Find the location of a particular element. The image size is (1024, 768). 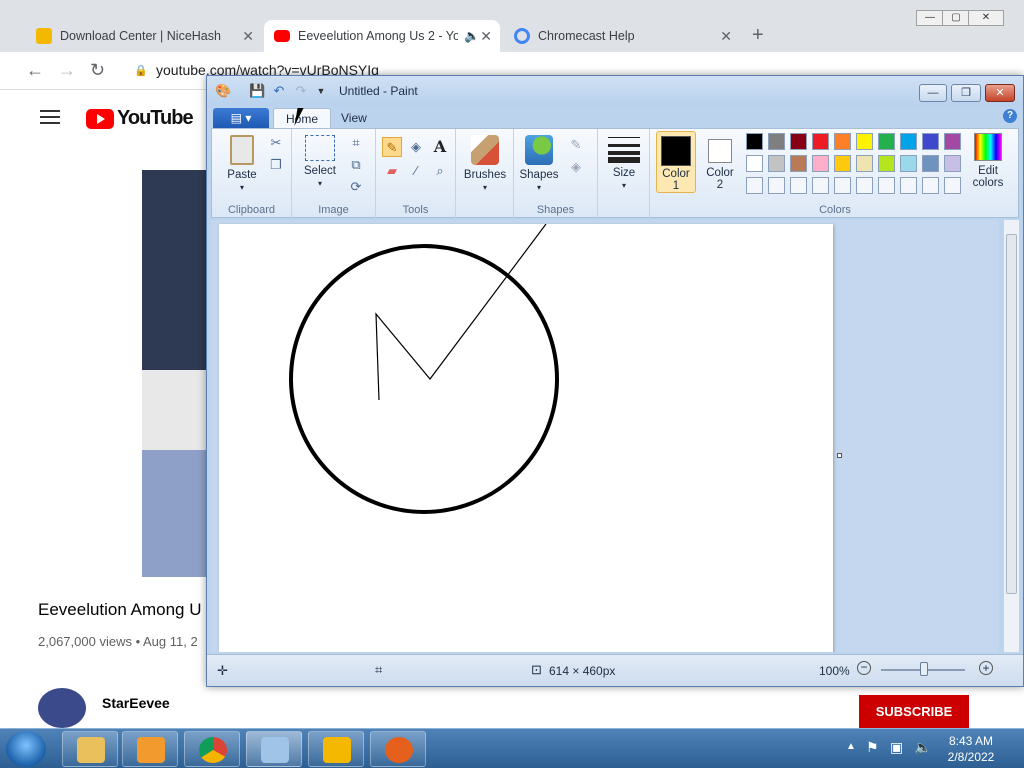

redo-icon: ↷ is located at coordinates (301, 91).